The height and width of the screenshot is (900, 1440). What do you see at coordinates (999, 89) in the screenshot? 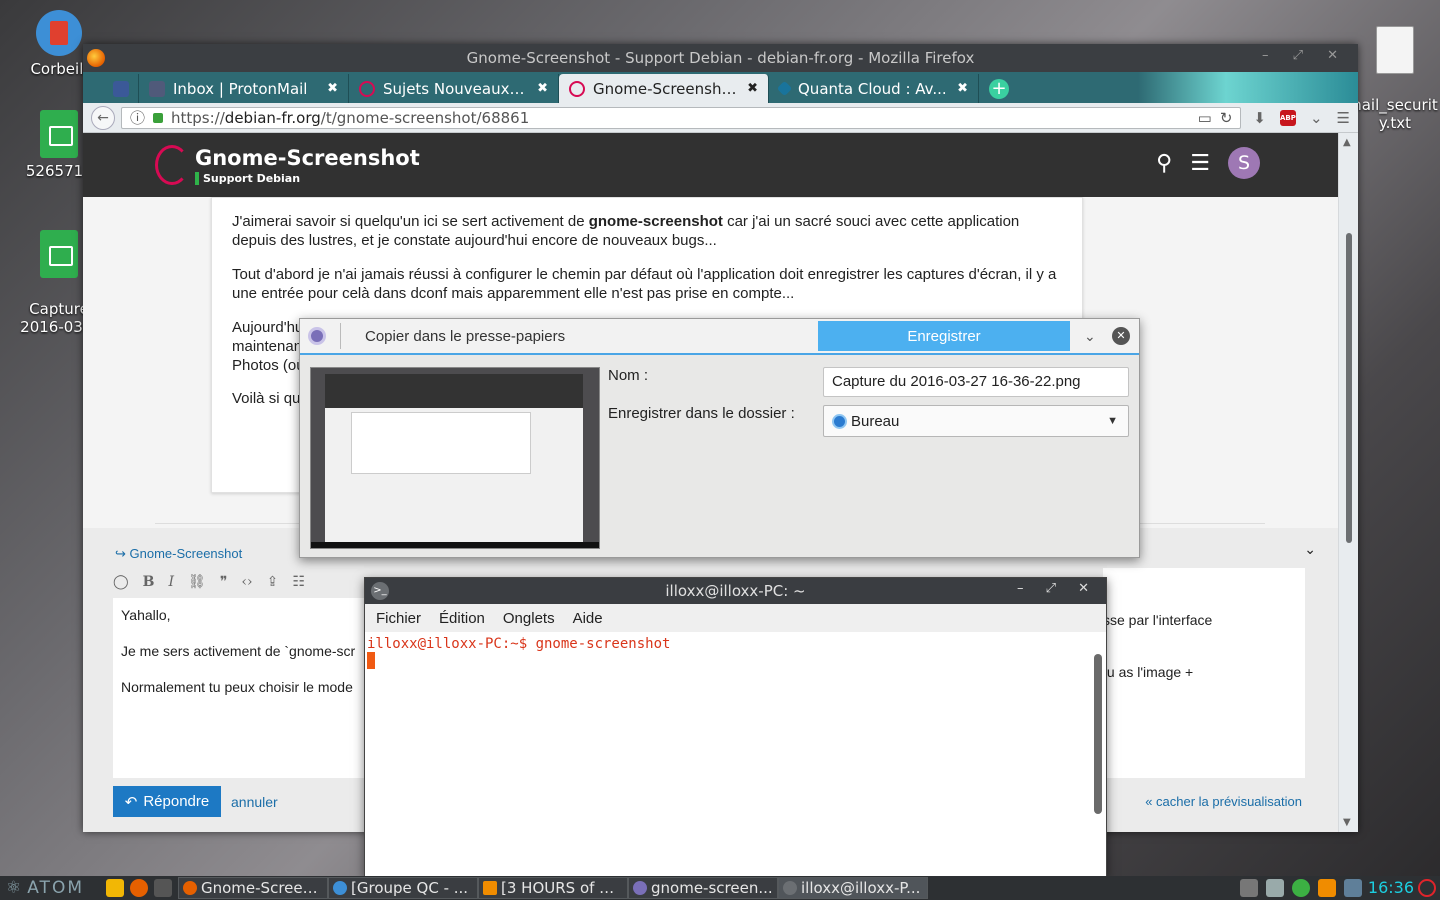
I see `new-tab-button: +` at bounding box center [999, 89].